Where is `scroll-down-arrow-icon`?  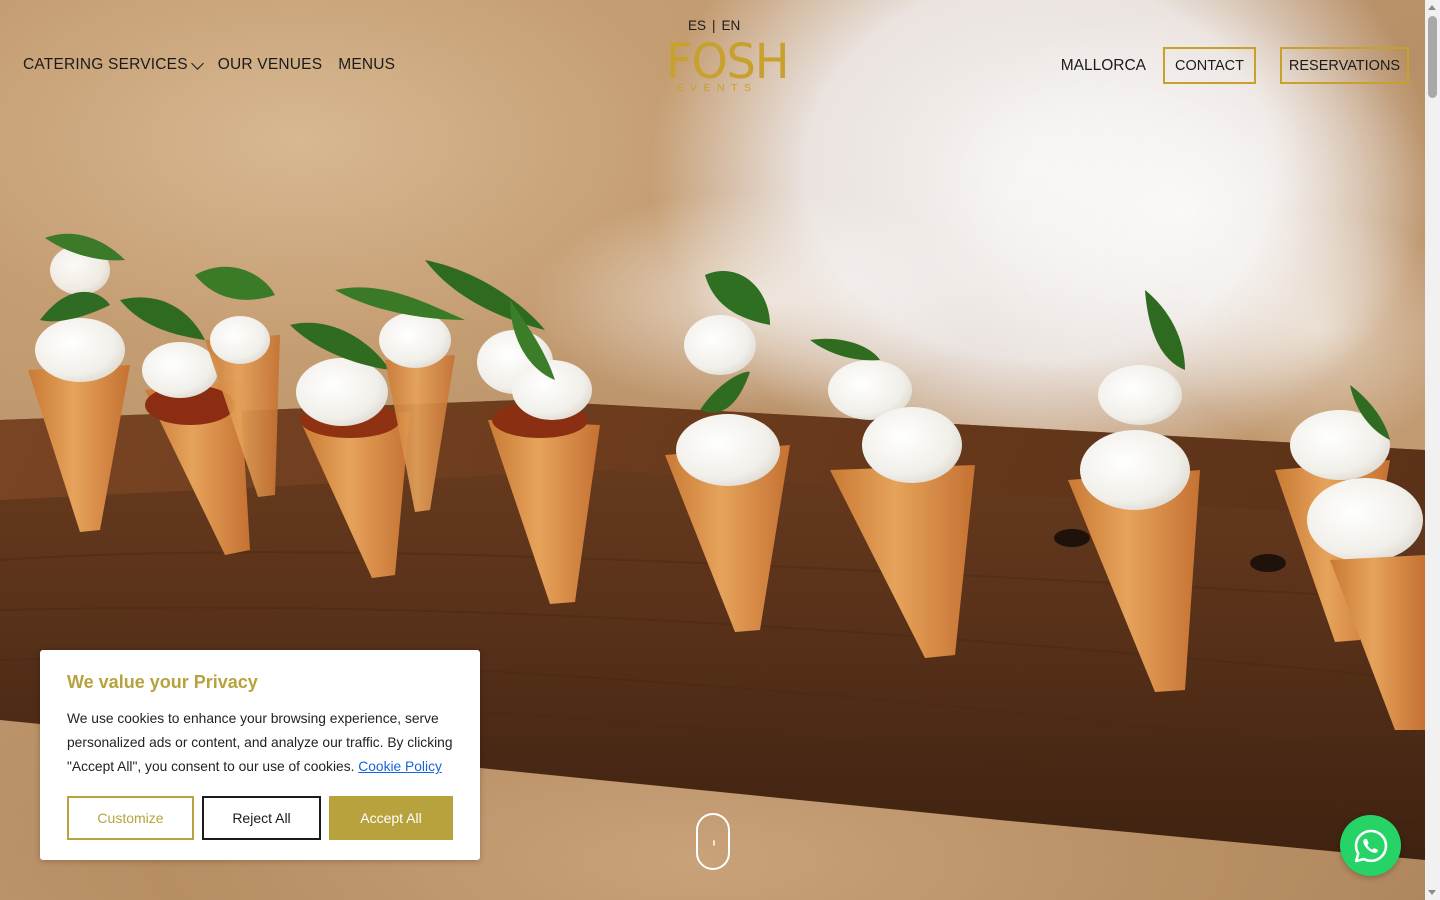 scroll-down-arrow-icon is located at coordinates (1432, 892).